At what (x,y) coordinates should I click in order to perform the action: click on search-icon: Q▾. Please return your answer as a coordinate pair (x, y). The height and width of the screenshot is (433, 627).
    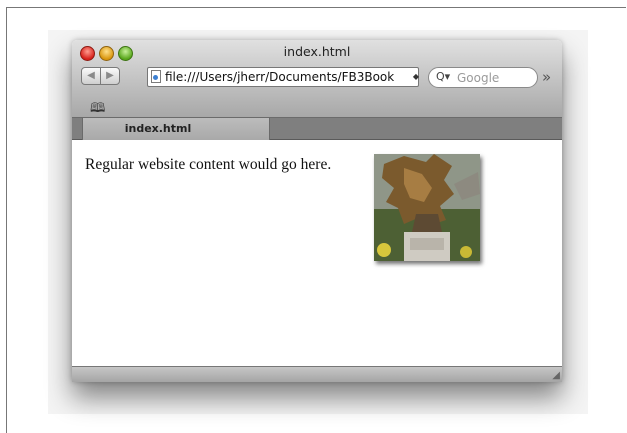
    Looking at the image, I should click on (443, 76).